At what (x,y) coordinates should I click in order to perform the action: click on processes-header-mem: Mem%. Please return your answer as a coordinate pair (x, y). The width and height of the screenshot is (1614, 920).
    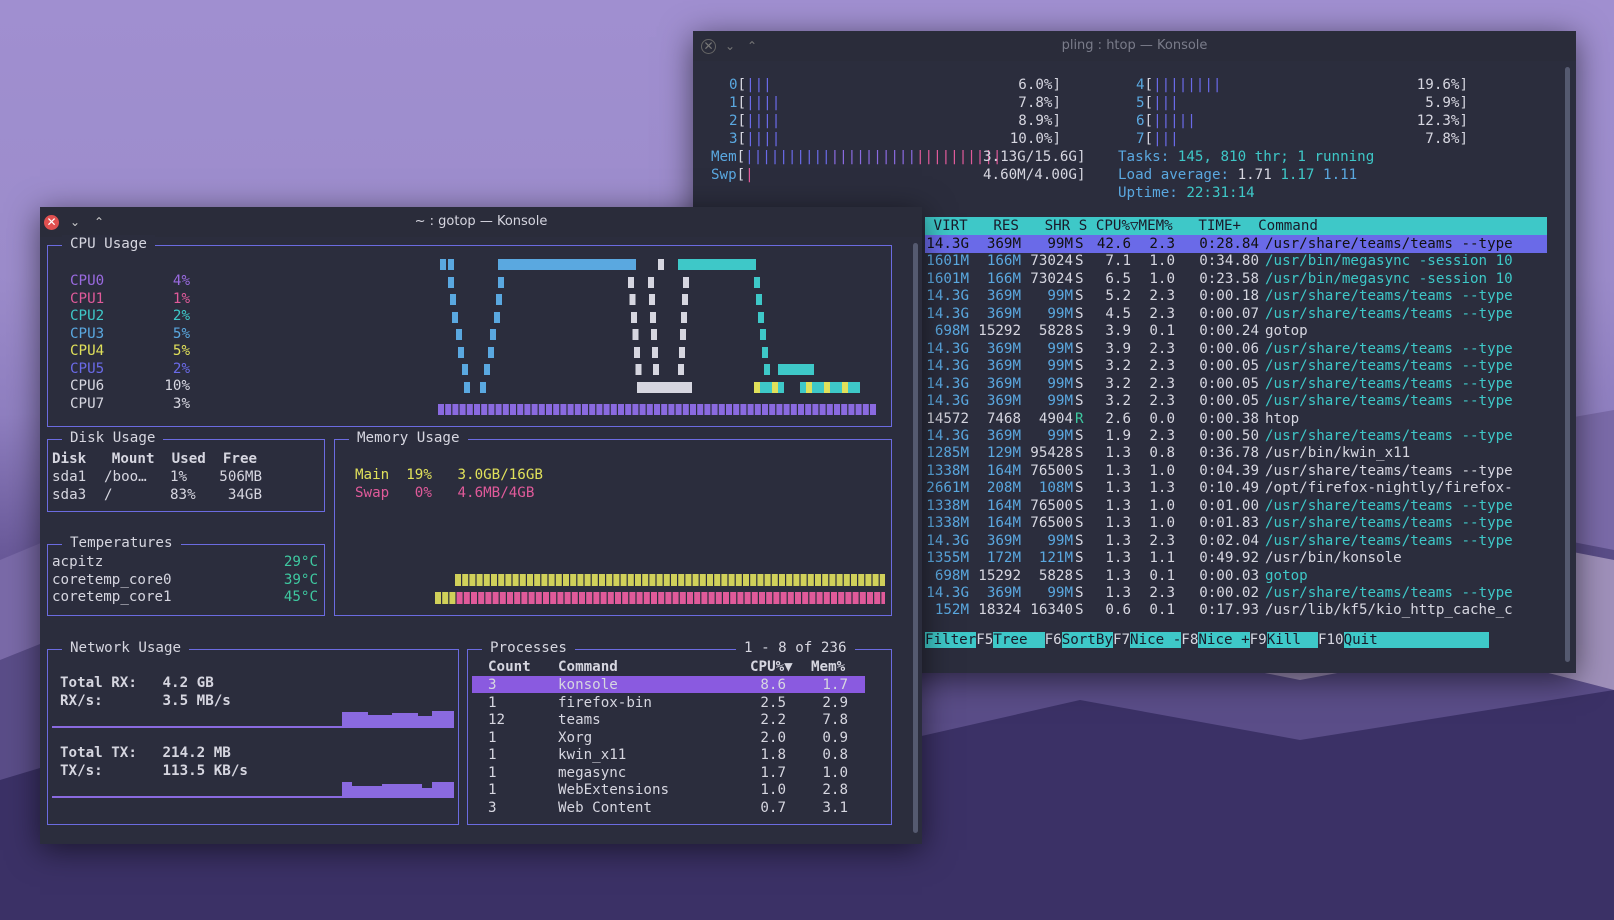
    Looking at the image, I should click on (828, 667).